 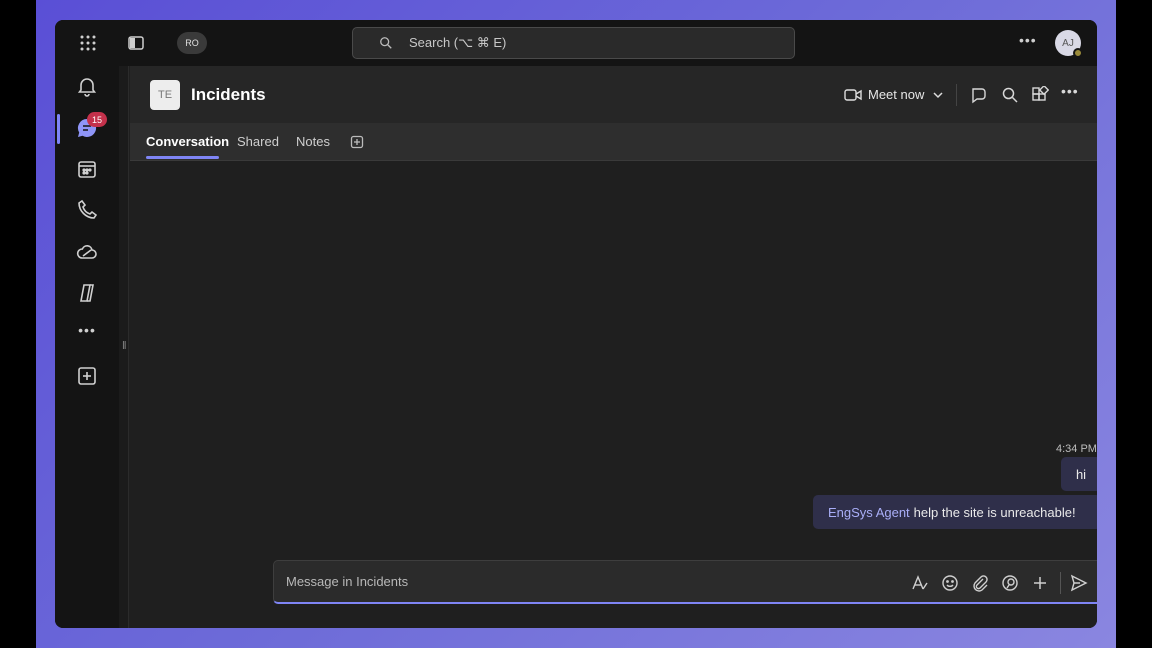 What do you see at coordinates (1078, 53) in the screenshot?
I see `presence-status-icon` at bounding box center [1078, 53].